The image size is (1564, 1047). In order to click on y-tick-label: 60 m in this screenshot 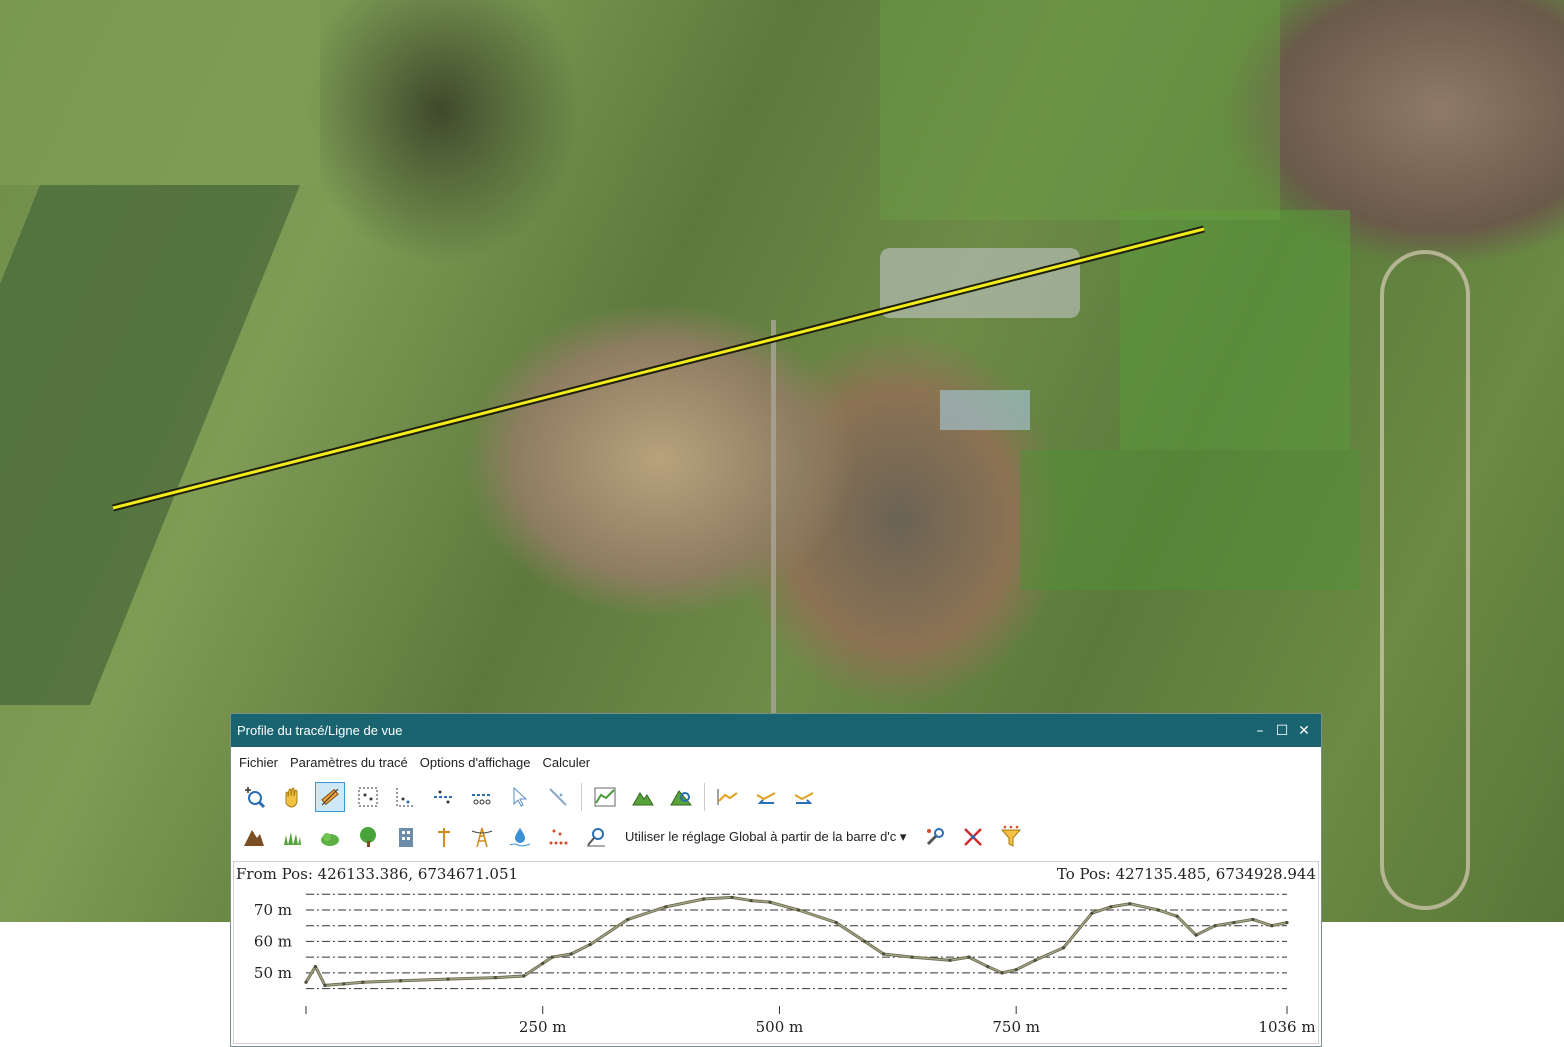, I will do `click(273, 941)`.